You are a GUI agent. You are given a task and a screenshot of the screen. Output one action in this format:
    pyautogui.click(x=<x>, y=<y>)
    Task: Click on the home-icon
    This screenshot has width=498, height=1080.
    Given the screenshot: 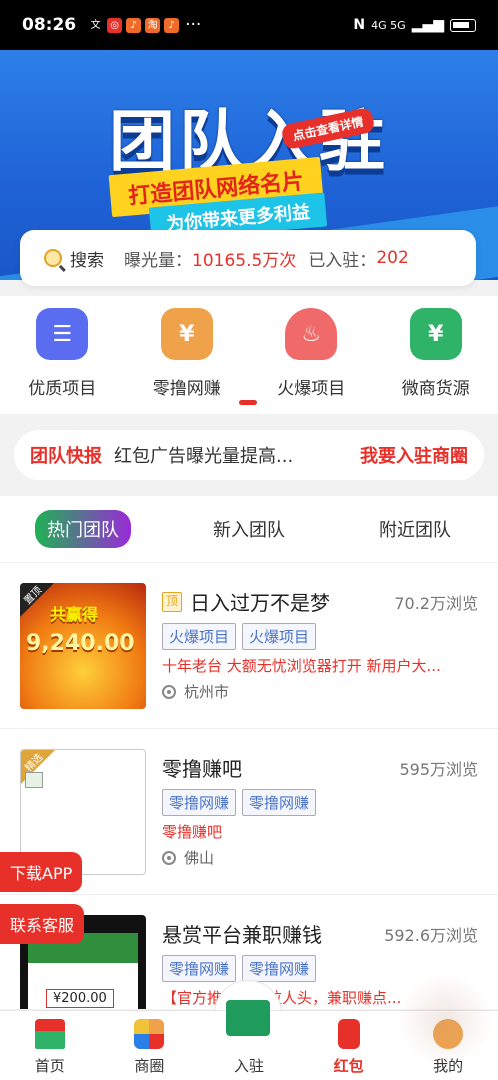 What is the action you would take?
    pyautogui.click(x=49, y=1034)
    